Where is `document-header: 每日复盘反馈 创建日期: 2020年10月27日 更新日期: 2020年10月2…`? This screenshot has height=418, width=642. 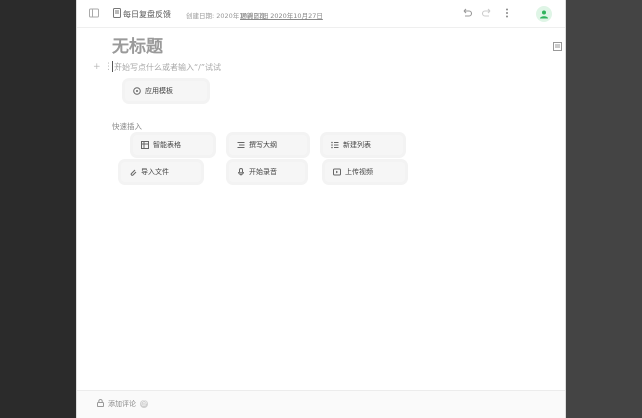 document-header: 每日复盘反馈 创建日期: 2020年10月27日 更新日期: 2020年10月2… is located at coordinates (321, 14).